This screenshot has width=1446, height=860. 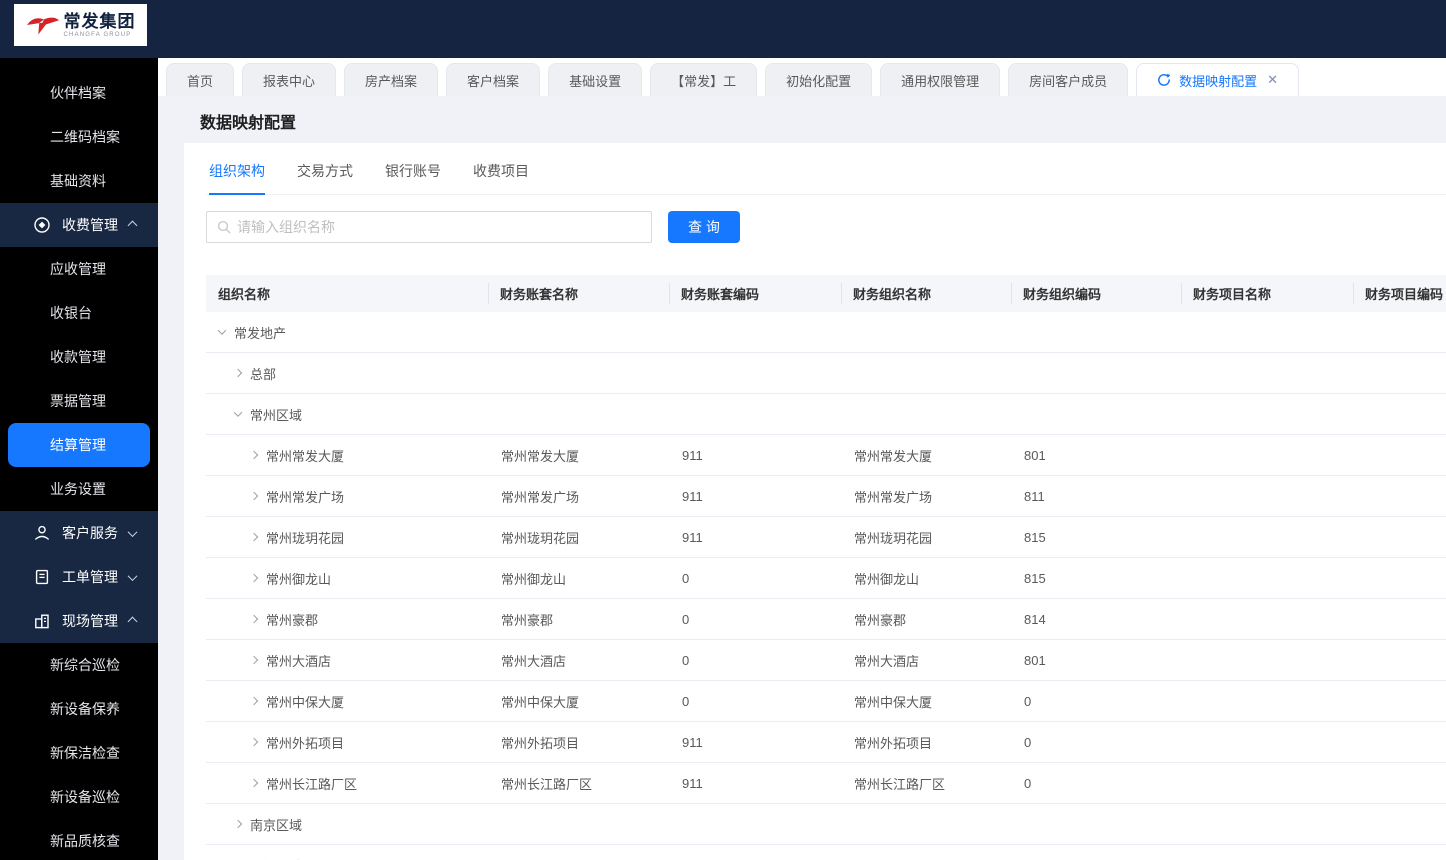 What do you see at coordinates (926, 293) in the screenshot?
I see `column-header: 财务组织名称` at bounding box center [926, 293].